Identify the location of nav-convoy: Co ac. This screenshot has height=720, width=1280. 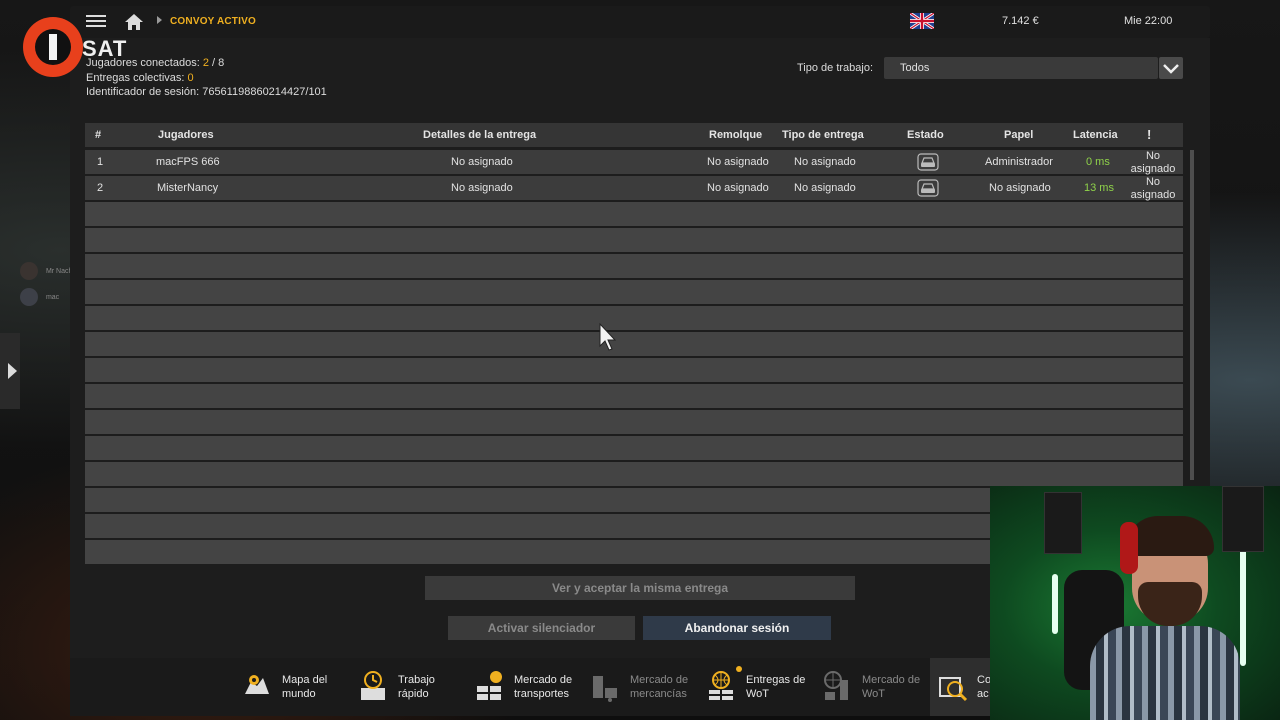
(961, 687).